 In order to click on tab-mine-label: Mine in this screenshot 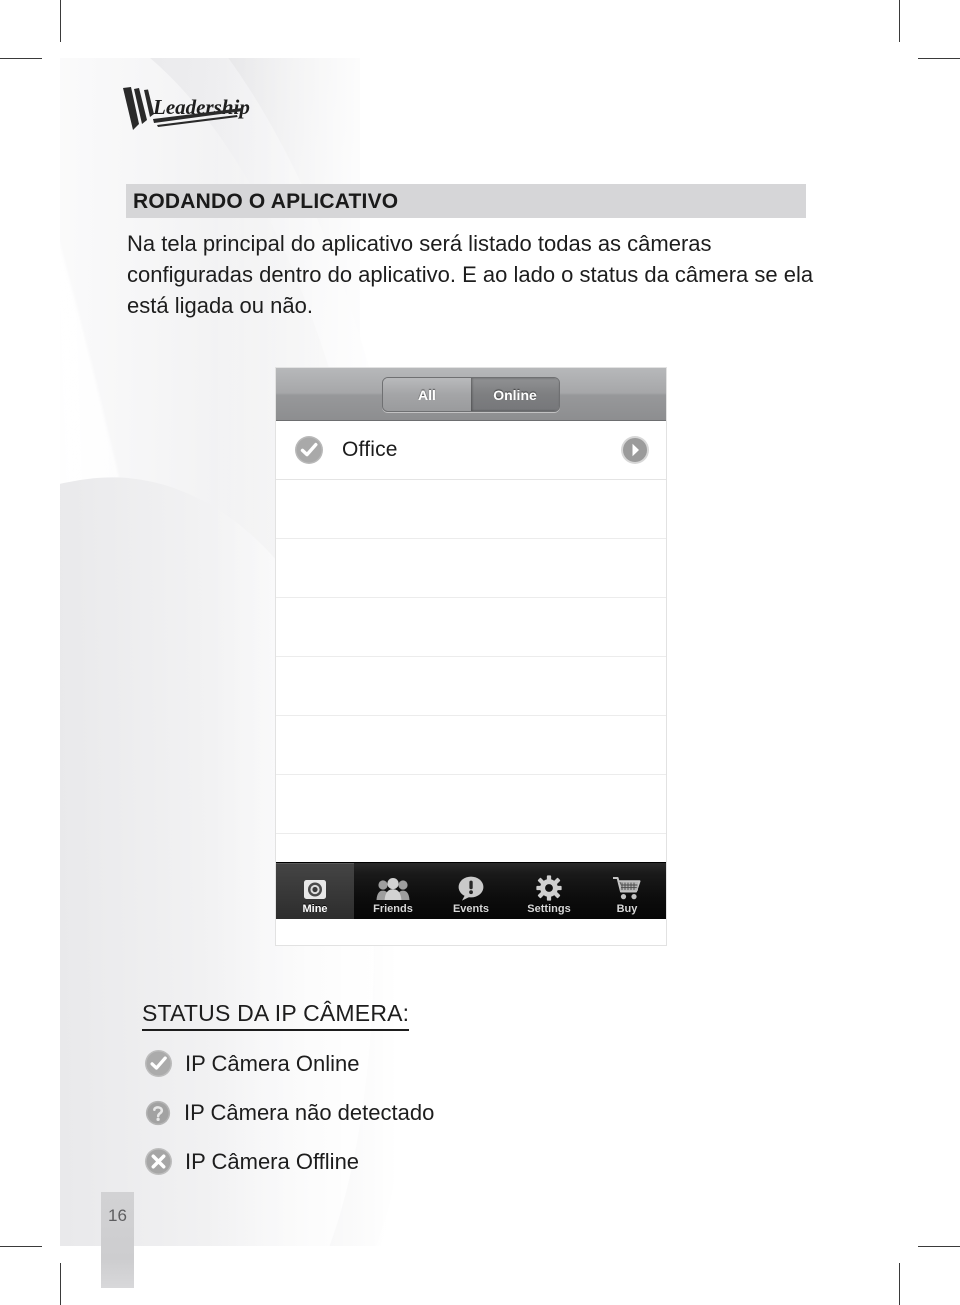, I will do `click(315, 909)`.